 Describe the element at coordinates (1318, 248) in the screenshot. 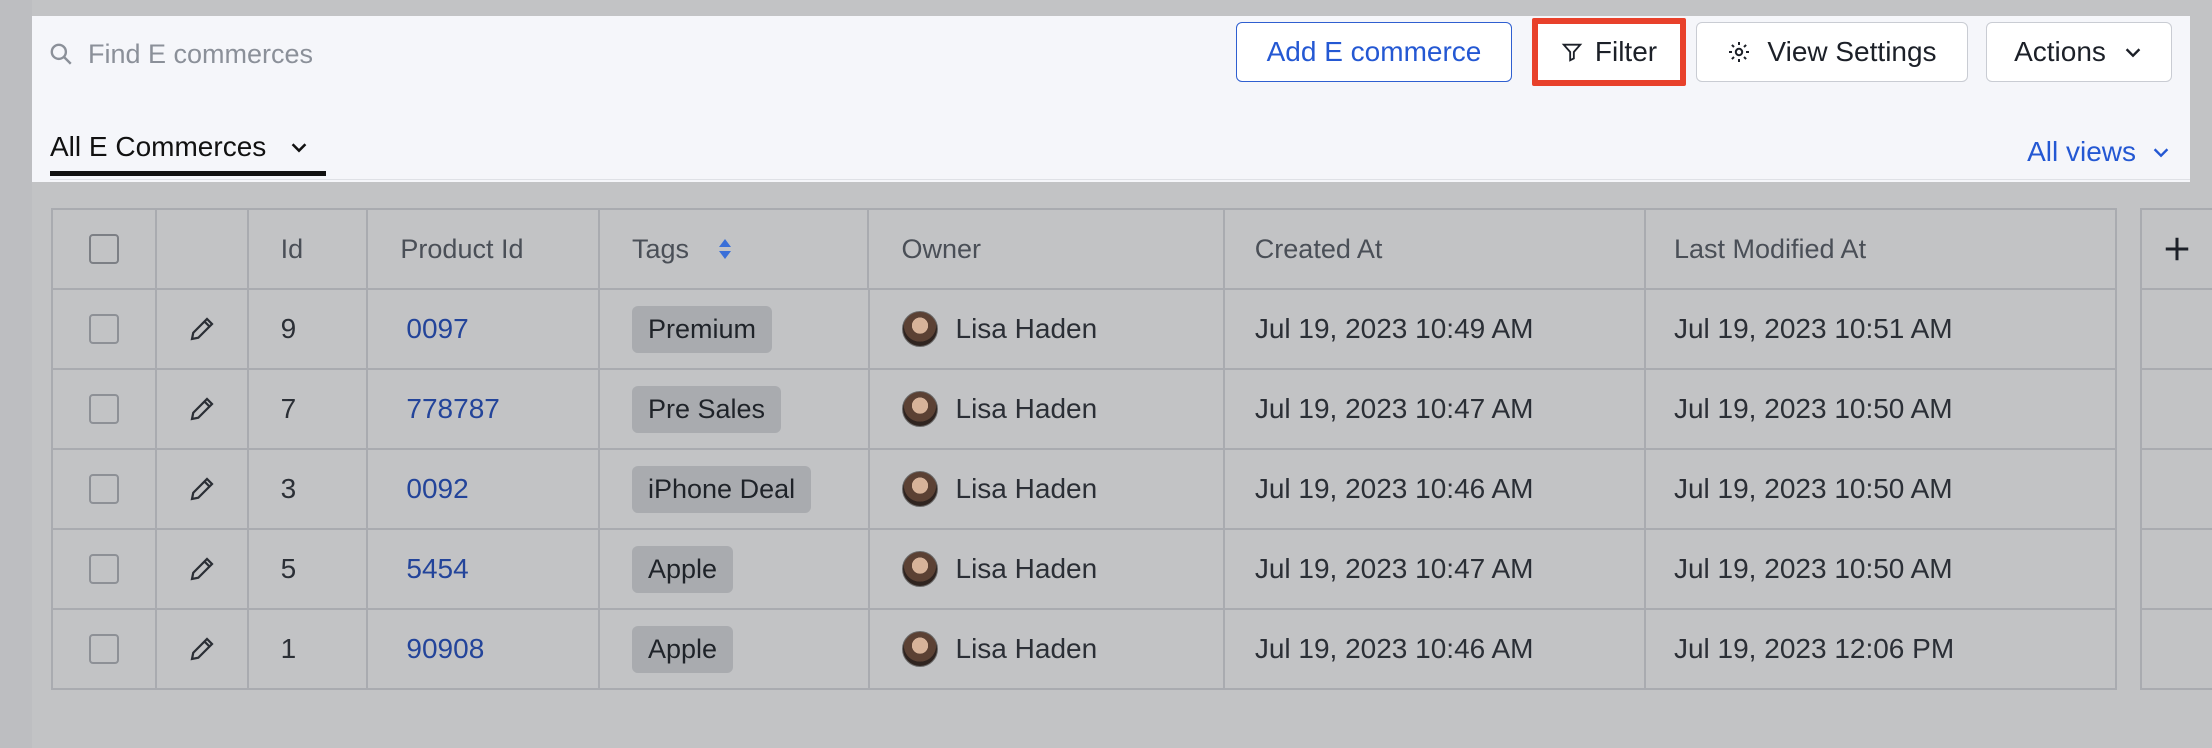

I see `column-header-label: Created At` at that location.